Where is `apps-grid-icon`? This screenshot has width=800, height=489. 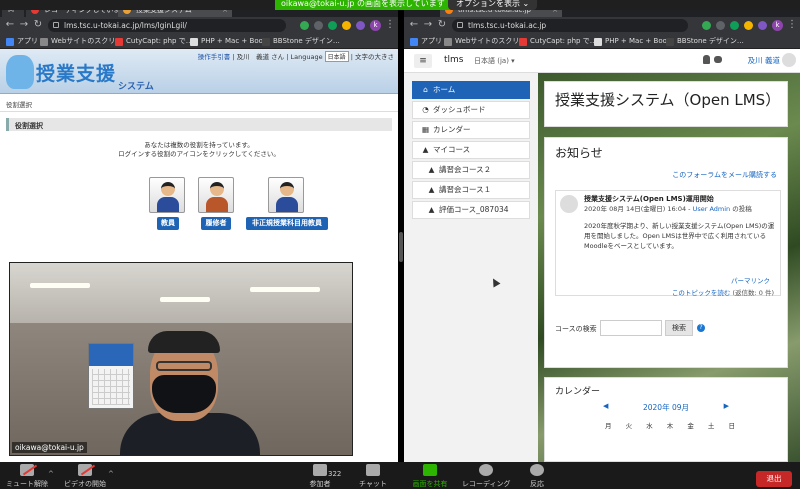 apps-grid-icon is located at coordinates (10, 42).